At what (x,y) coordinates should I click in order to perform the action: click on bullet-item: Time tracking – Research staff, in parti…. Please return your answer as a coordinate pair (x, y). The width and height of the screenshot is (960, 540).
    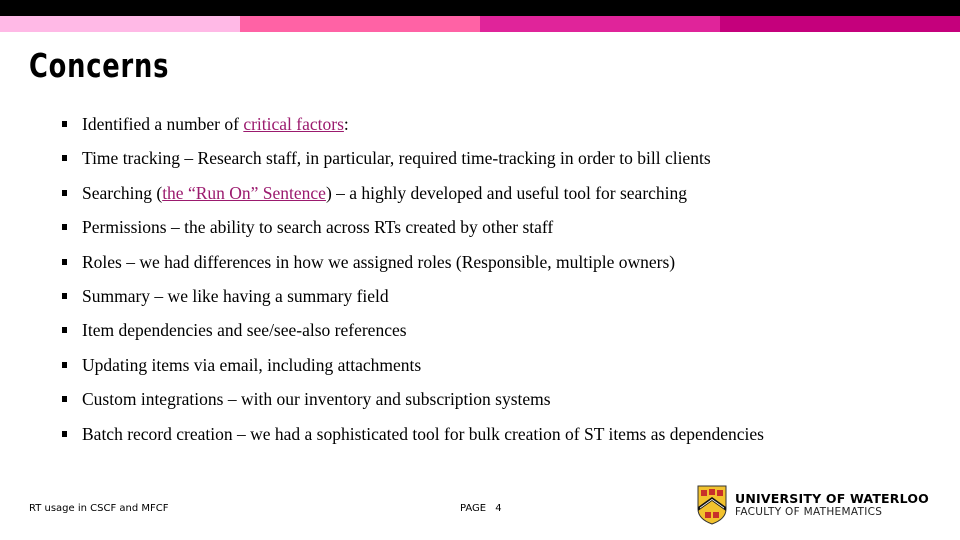
    Looking at the image, I should click on (413, 163).